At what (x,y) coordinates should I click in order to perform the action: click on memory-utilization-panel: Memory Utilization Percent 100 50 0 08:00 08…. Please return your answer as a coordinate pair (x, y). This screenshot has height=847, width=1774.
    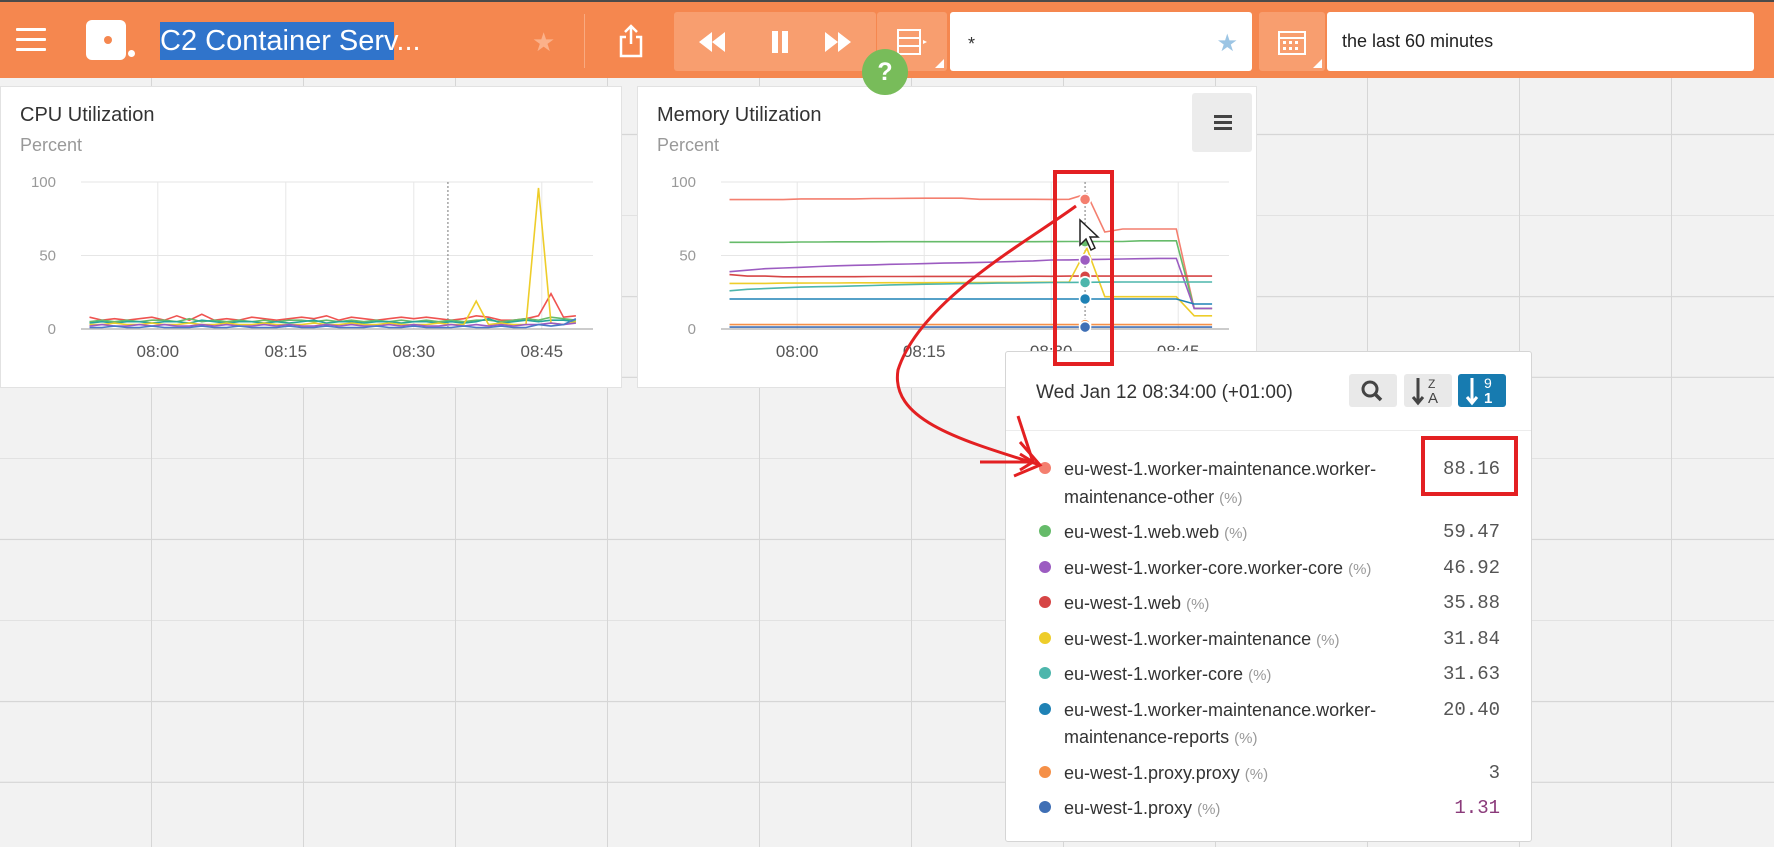
    Looking at the image, I should click on (947, 237).